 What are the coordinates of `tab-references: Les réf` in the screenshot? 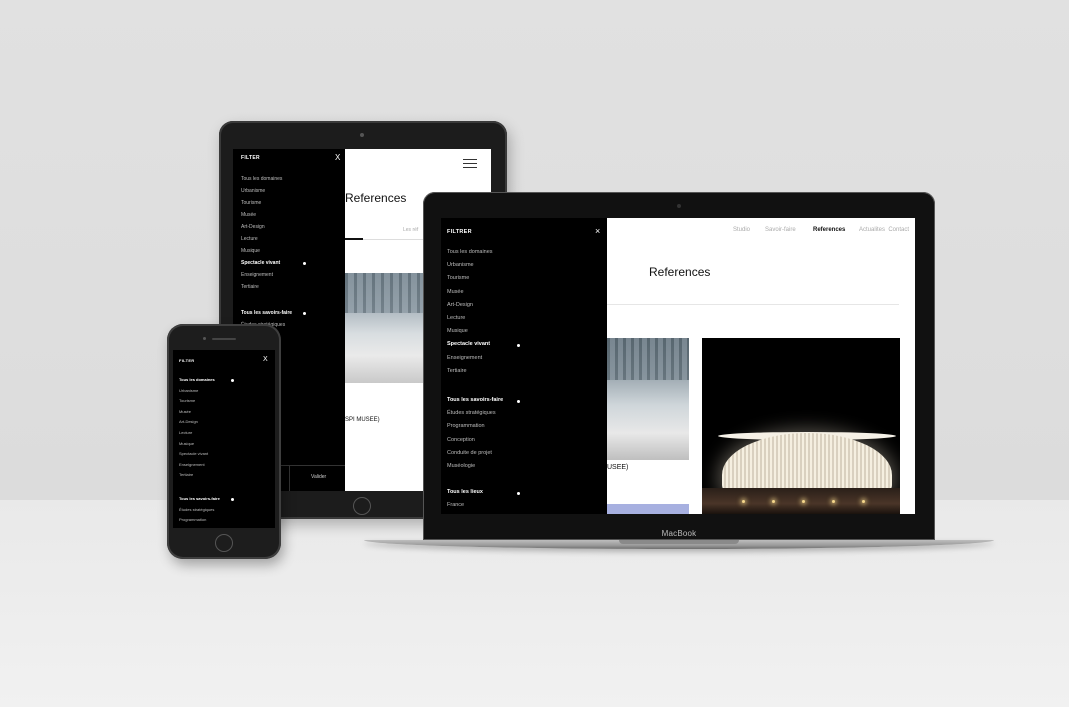 It's located at (410, 230).